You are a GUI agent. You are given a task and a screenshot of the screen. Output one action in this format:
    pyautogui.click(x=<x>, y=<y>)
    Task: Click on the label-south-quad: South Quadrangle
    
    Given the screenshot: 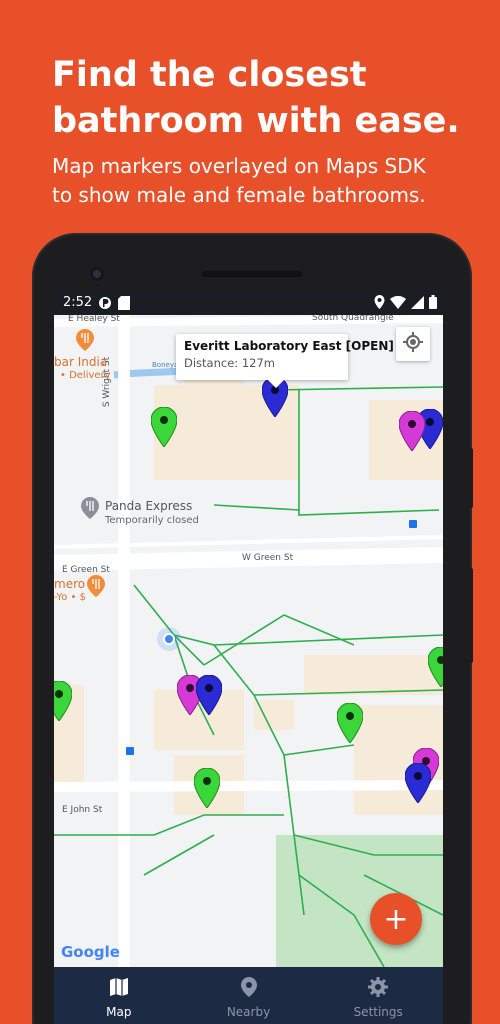 What is the action you would take?
    pyautogui.click(x=353, y=319)
    